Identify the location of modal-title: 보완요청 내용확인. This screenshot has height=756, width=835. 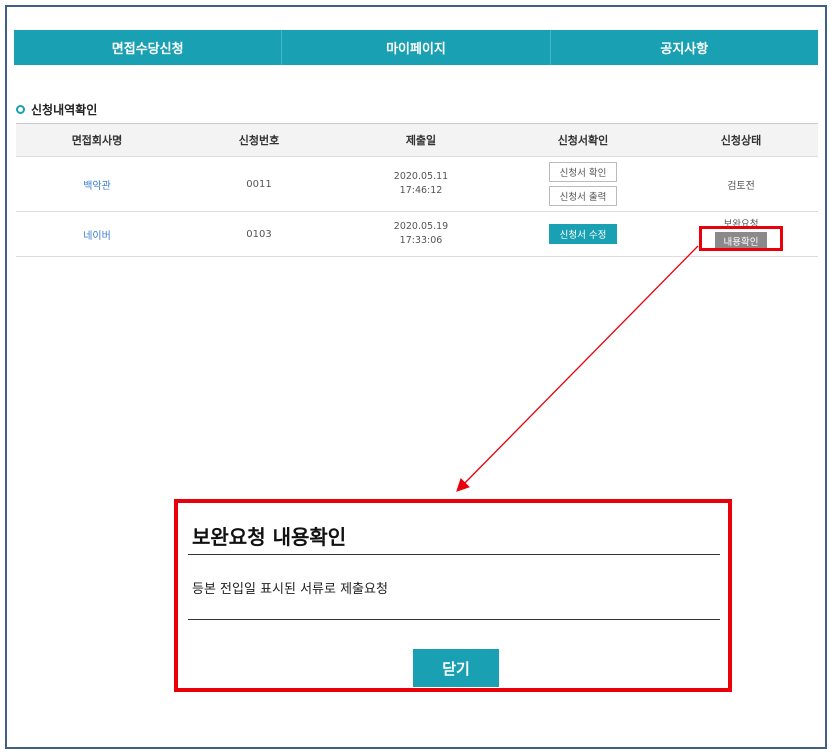
(269, 537).